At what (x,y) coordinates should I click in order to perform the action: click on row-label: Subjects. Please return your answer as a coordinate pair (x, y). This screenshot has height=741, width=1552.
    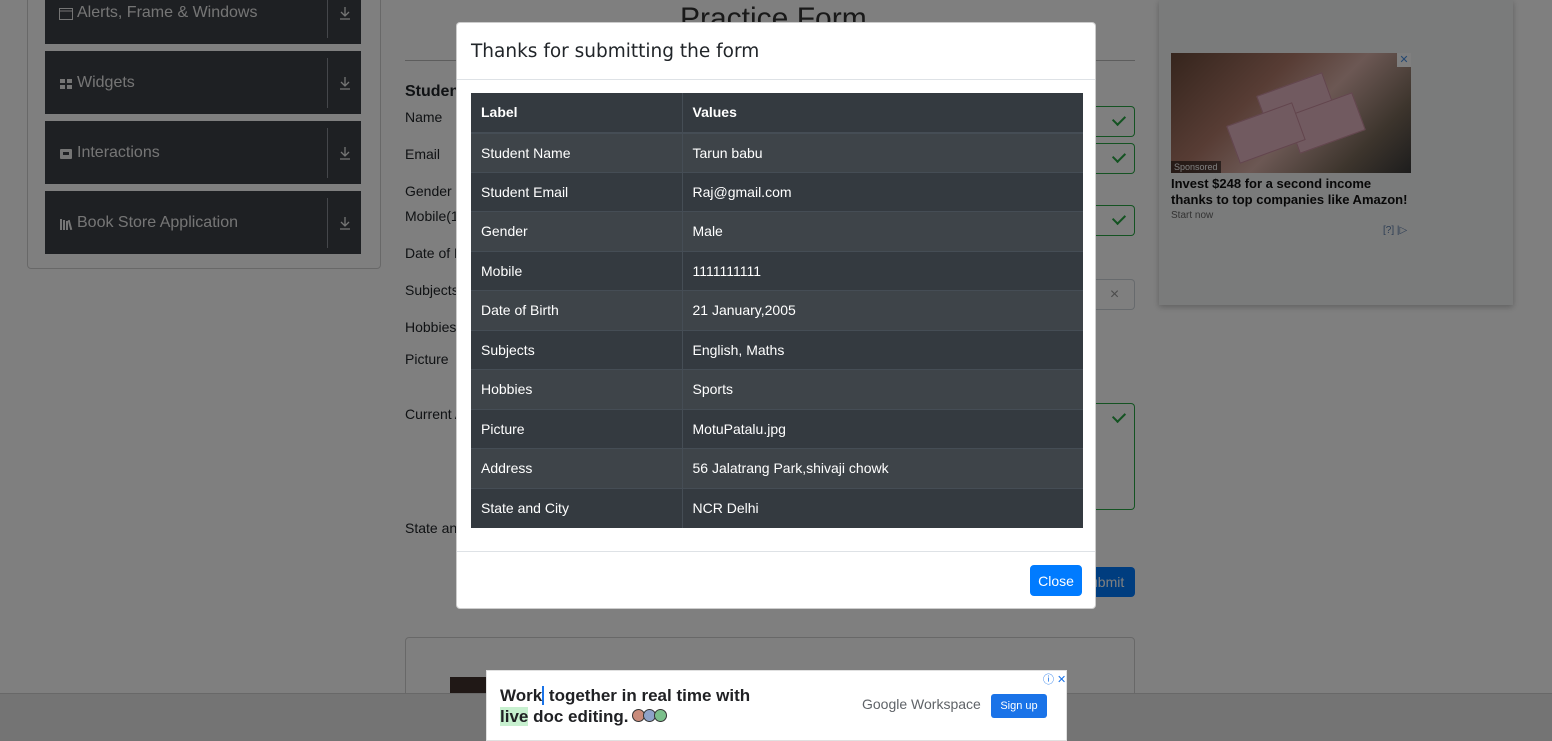
    Looking at the image, I should click on (577, 349).